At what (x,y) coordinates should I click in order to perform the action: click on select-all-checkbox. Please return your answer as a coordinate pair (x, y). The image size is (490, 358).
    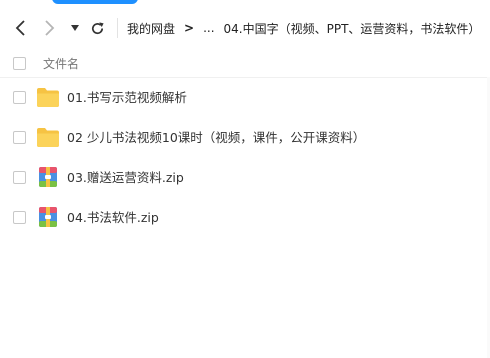
    Looking at the image, I should click on (19, 63).